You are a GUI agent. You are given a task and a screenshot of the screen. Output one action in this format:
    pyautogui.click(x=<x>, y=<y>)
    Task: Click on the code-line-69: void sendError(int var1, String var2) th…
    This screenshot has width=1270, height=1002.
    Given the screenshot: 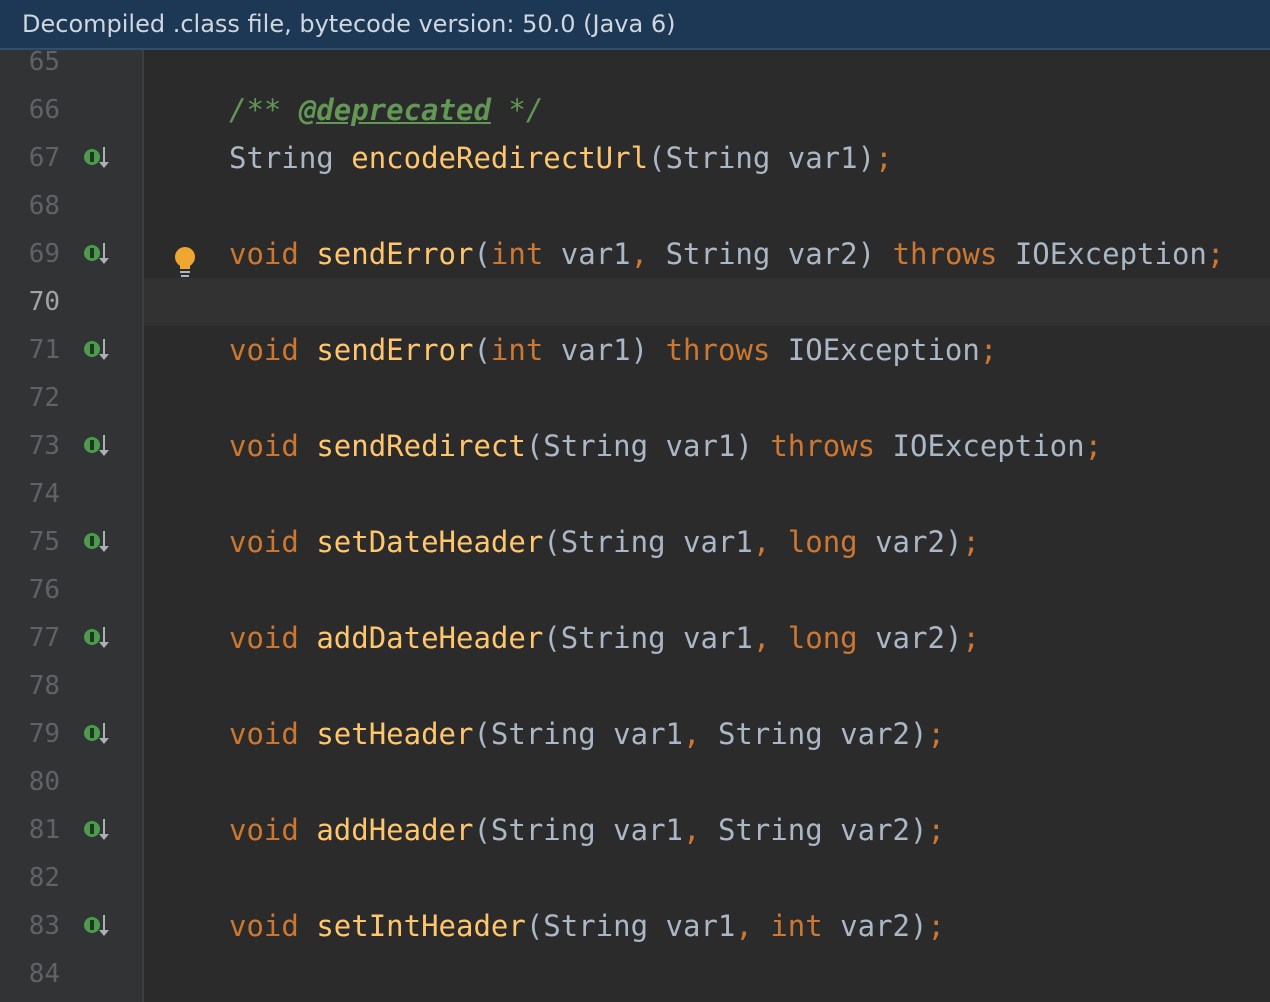 What is the action you would take?
    pyautogui.click(x=726, y=254)
    